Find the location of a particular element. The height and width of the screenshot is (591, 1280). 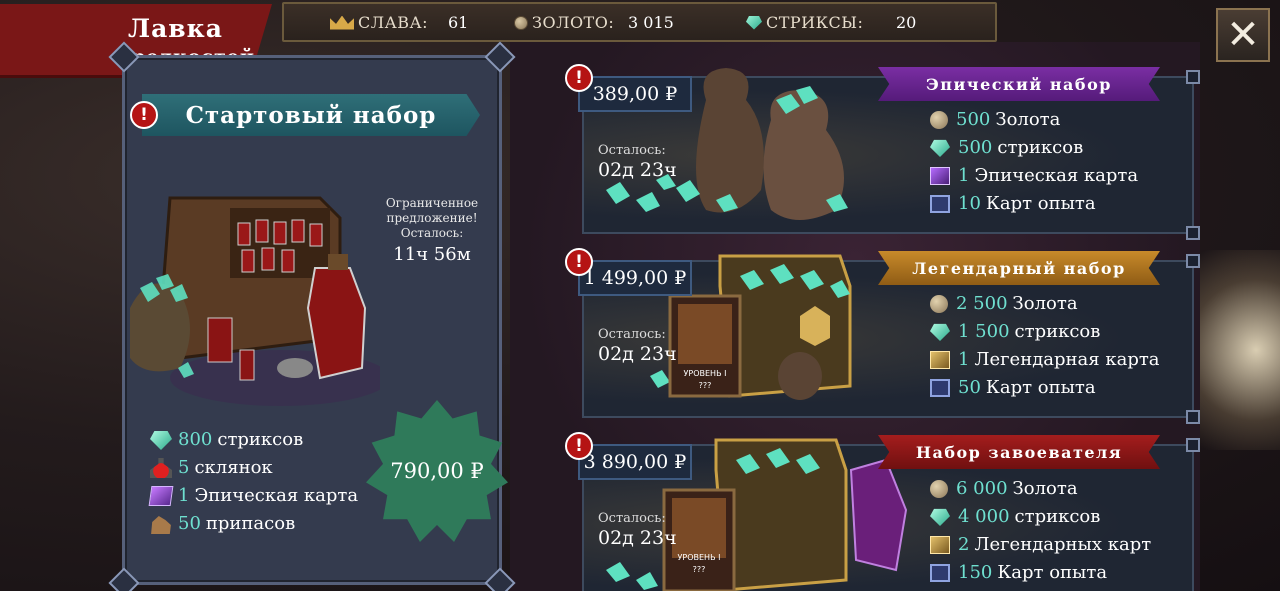

gold-counter: ЗОЛОТО: is located at coordinates (564, 22).